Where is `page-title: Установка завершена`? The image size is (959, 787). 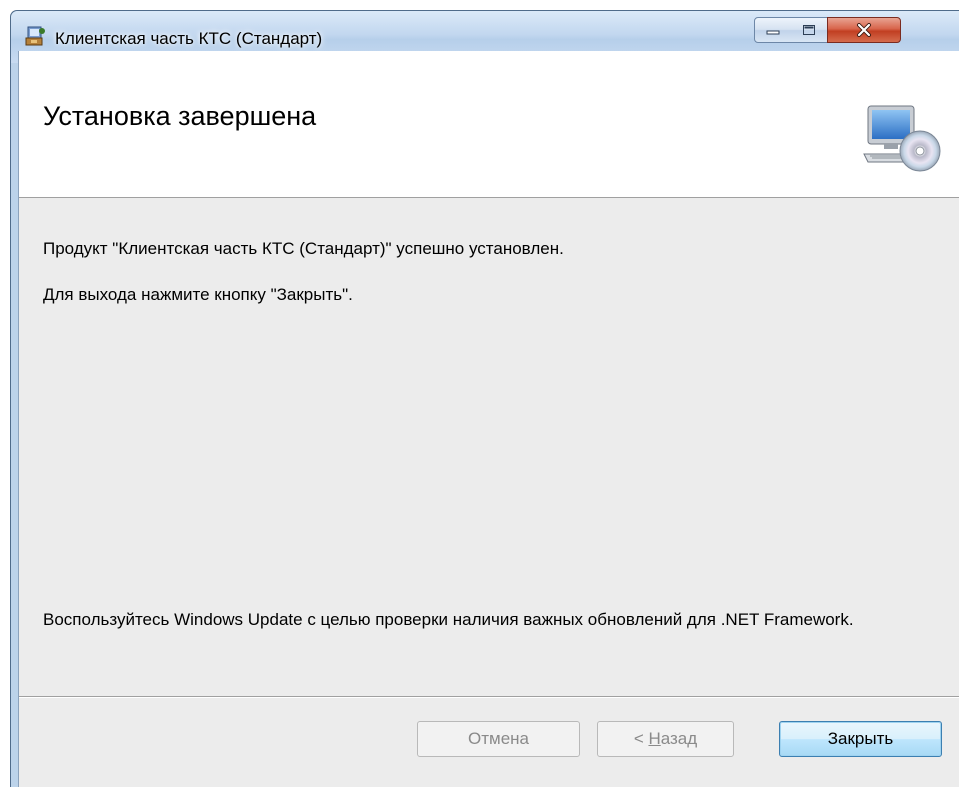
page-title: Установка завершена is located at coordinates (180, 116).